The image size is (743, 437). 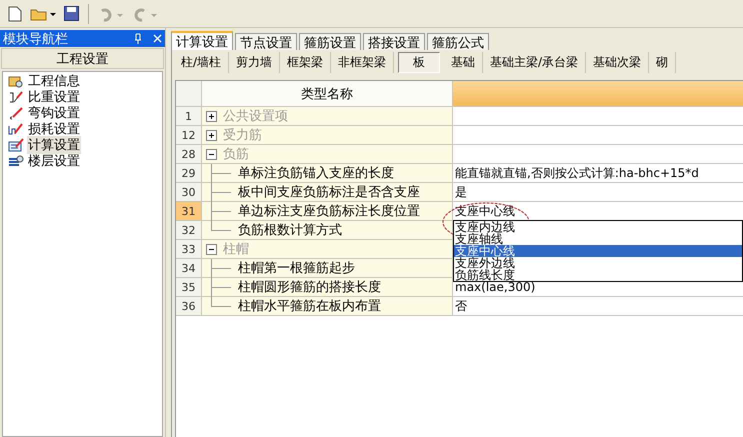 I want to click on row-number: 12, so click(x=189, y=135).